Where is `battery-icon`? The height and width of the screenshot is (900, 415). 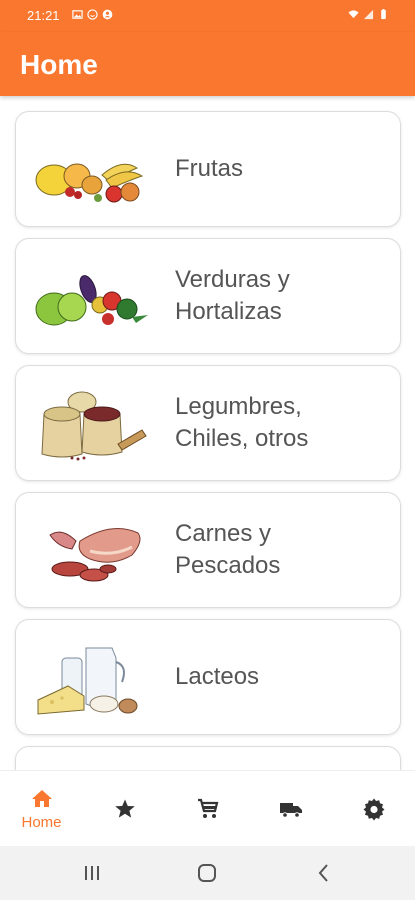
battery-icon is located at coordinates (383, 14).